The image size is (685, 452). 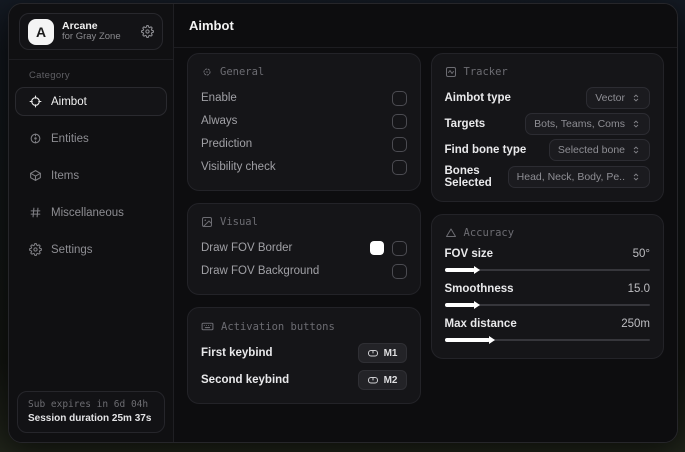 What do you see at coordinates (547, 296) in the screenshot?
I see `setting-row-smoothness: Smoothness 15.0` at bounding box center [547, 296].